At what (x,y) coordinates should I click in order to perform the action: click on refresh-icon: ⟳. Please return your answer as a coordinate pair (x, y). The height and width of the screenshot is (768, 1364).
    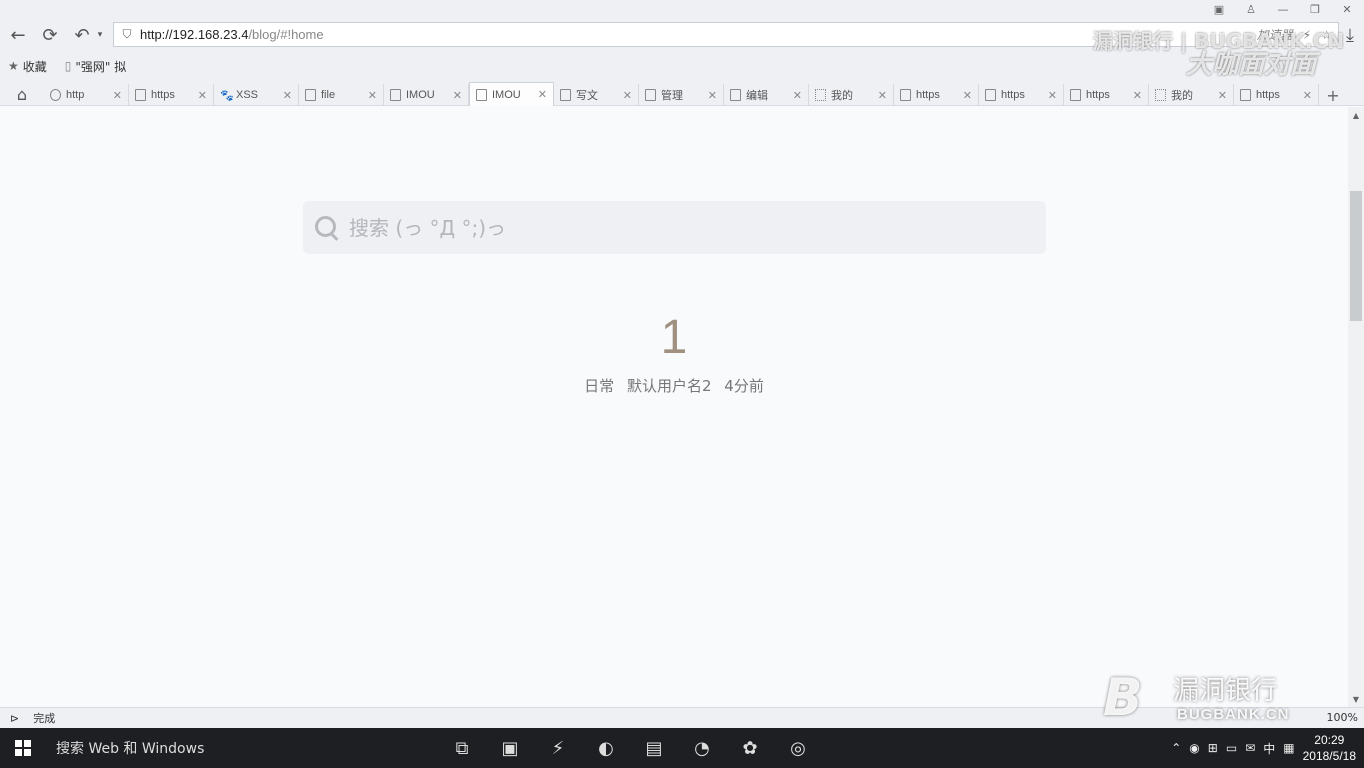
    Looking at the image, I should click on (50, 35).